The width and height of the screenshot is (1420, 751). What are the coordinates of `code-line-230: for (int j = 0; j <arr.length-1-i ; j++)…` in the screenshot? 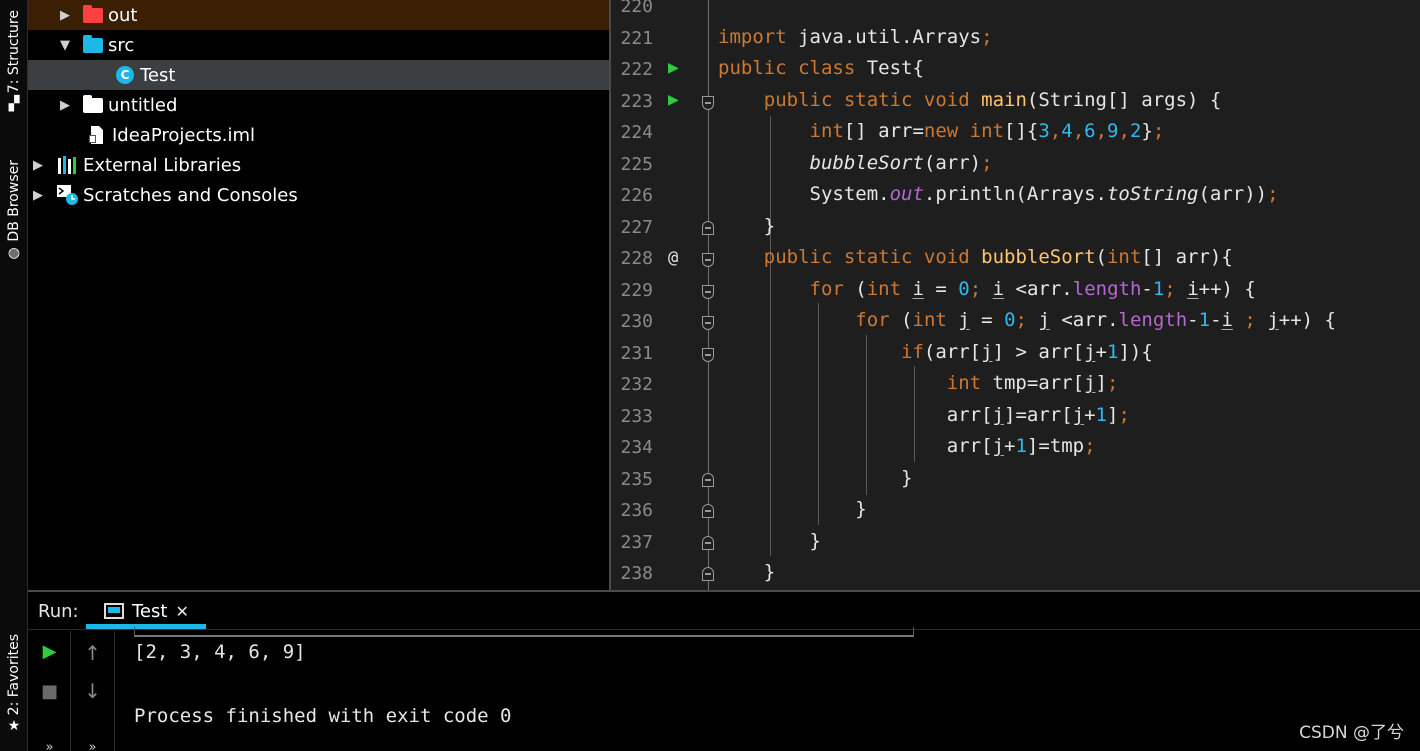 It's located at (1095, 320).